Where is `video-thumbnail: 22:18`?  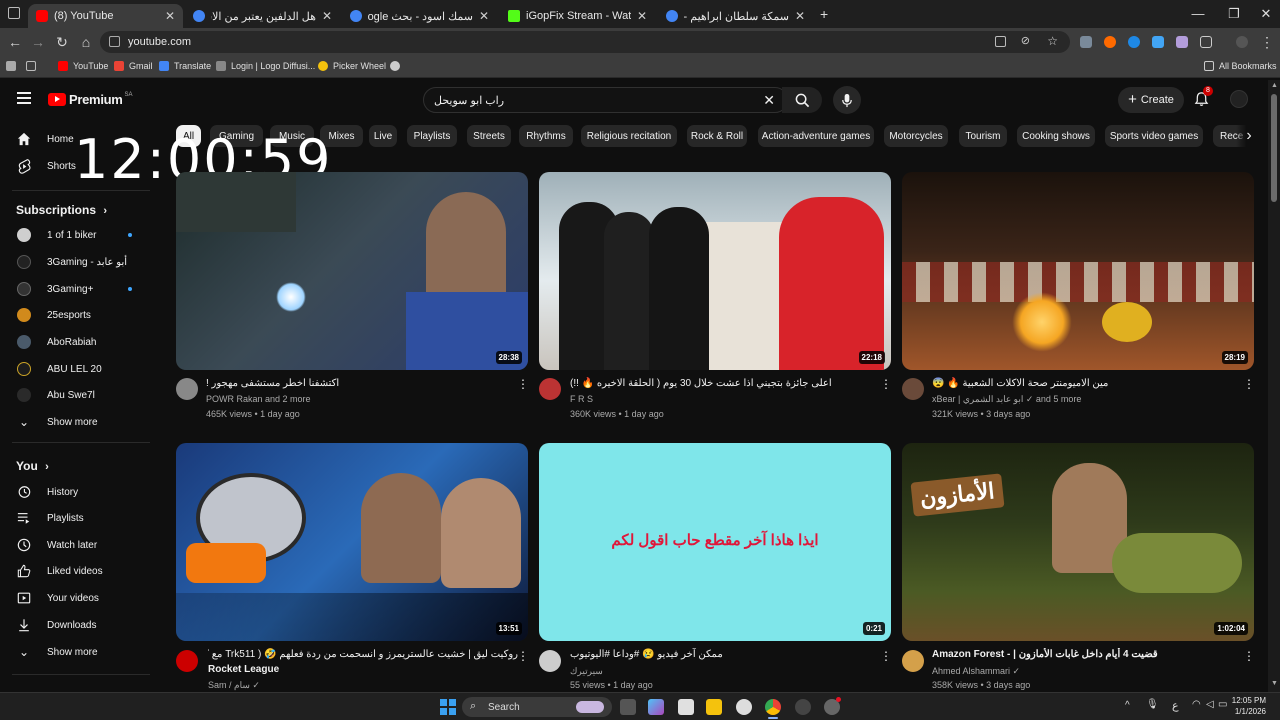 video-thumbnail: 22:18 is located at coordinates (715, 271).